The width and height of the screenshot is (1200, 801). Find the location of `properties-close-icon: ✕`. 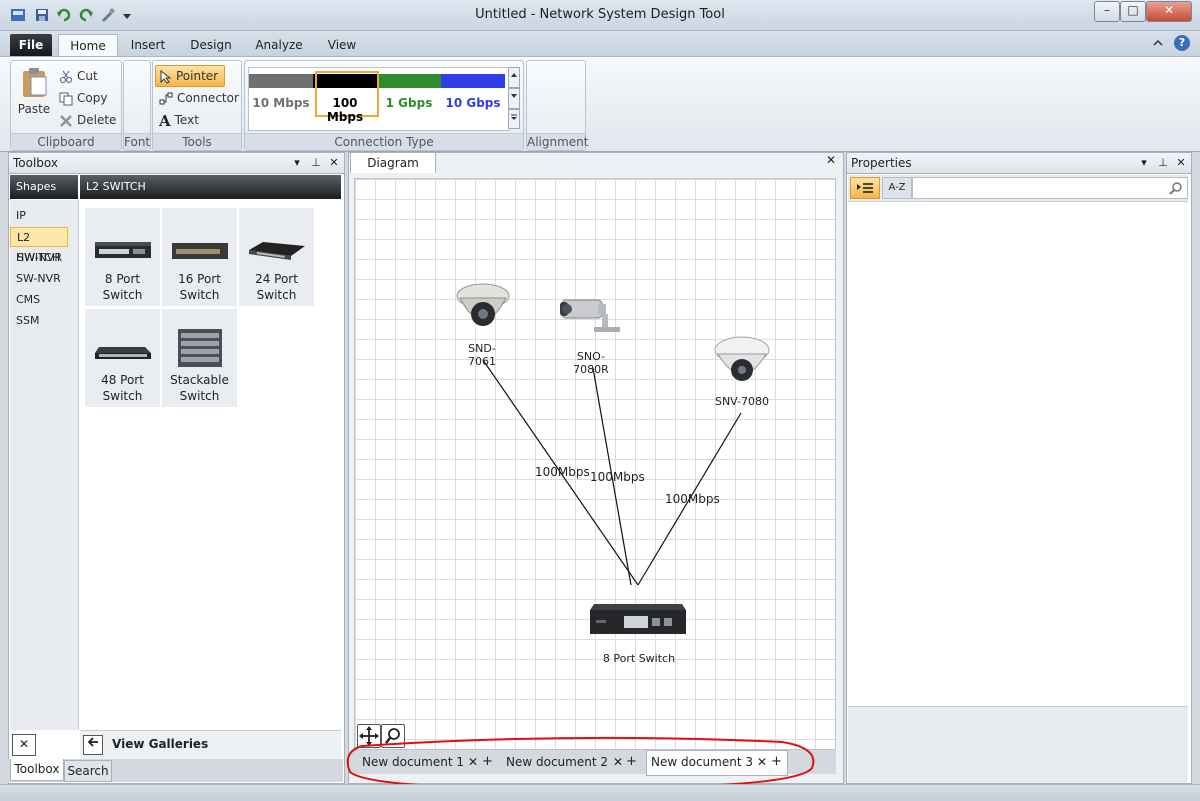

properties-close-icon: ✕ is located at coordinates (1181, 163).